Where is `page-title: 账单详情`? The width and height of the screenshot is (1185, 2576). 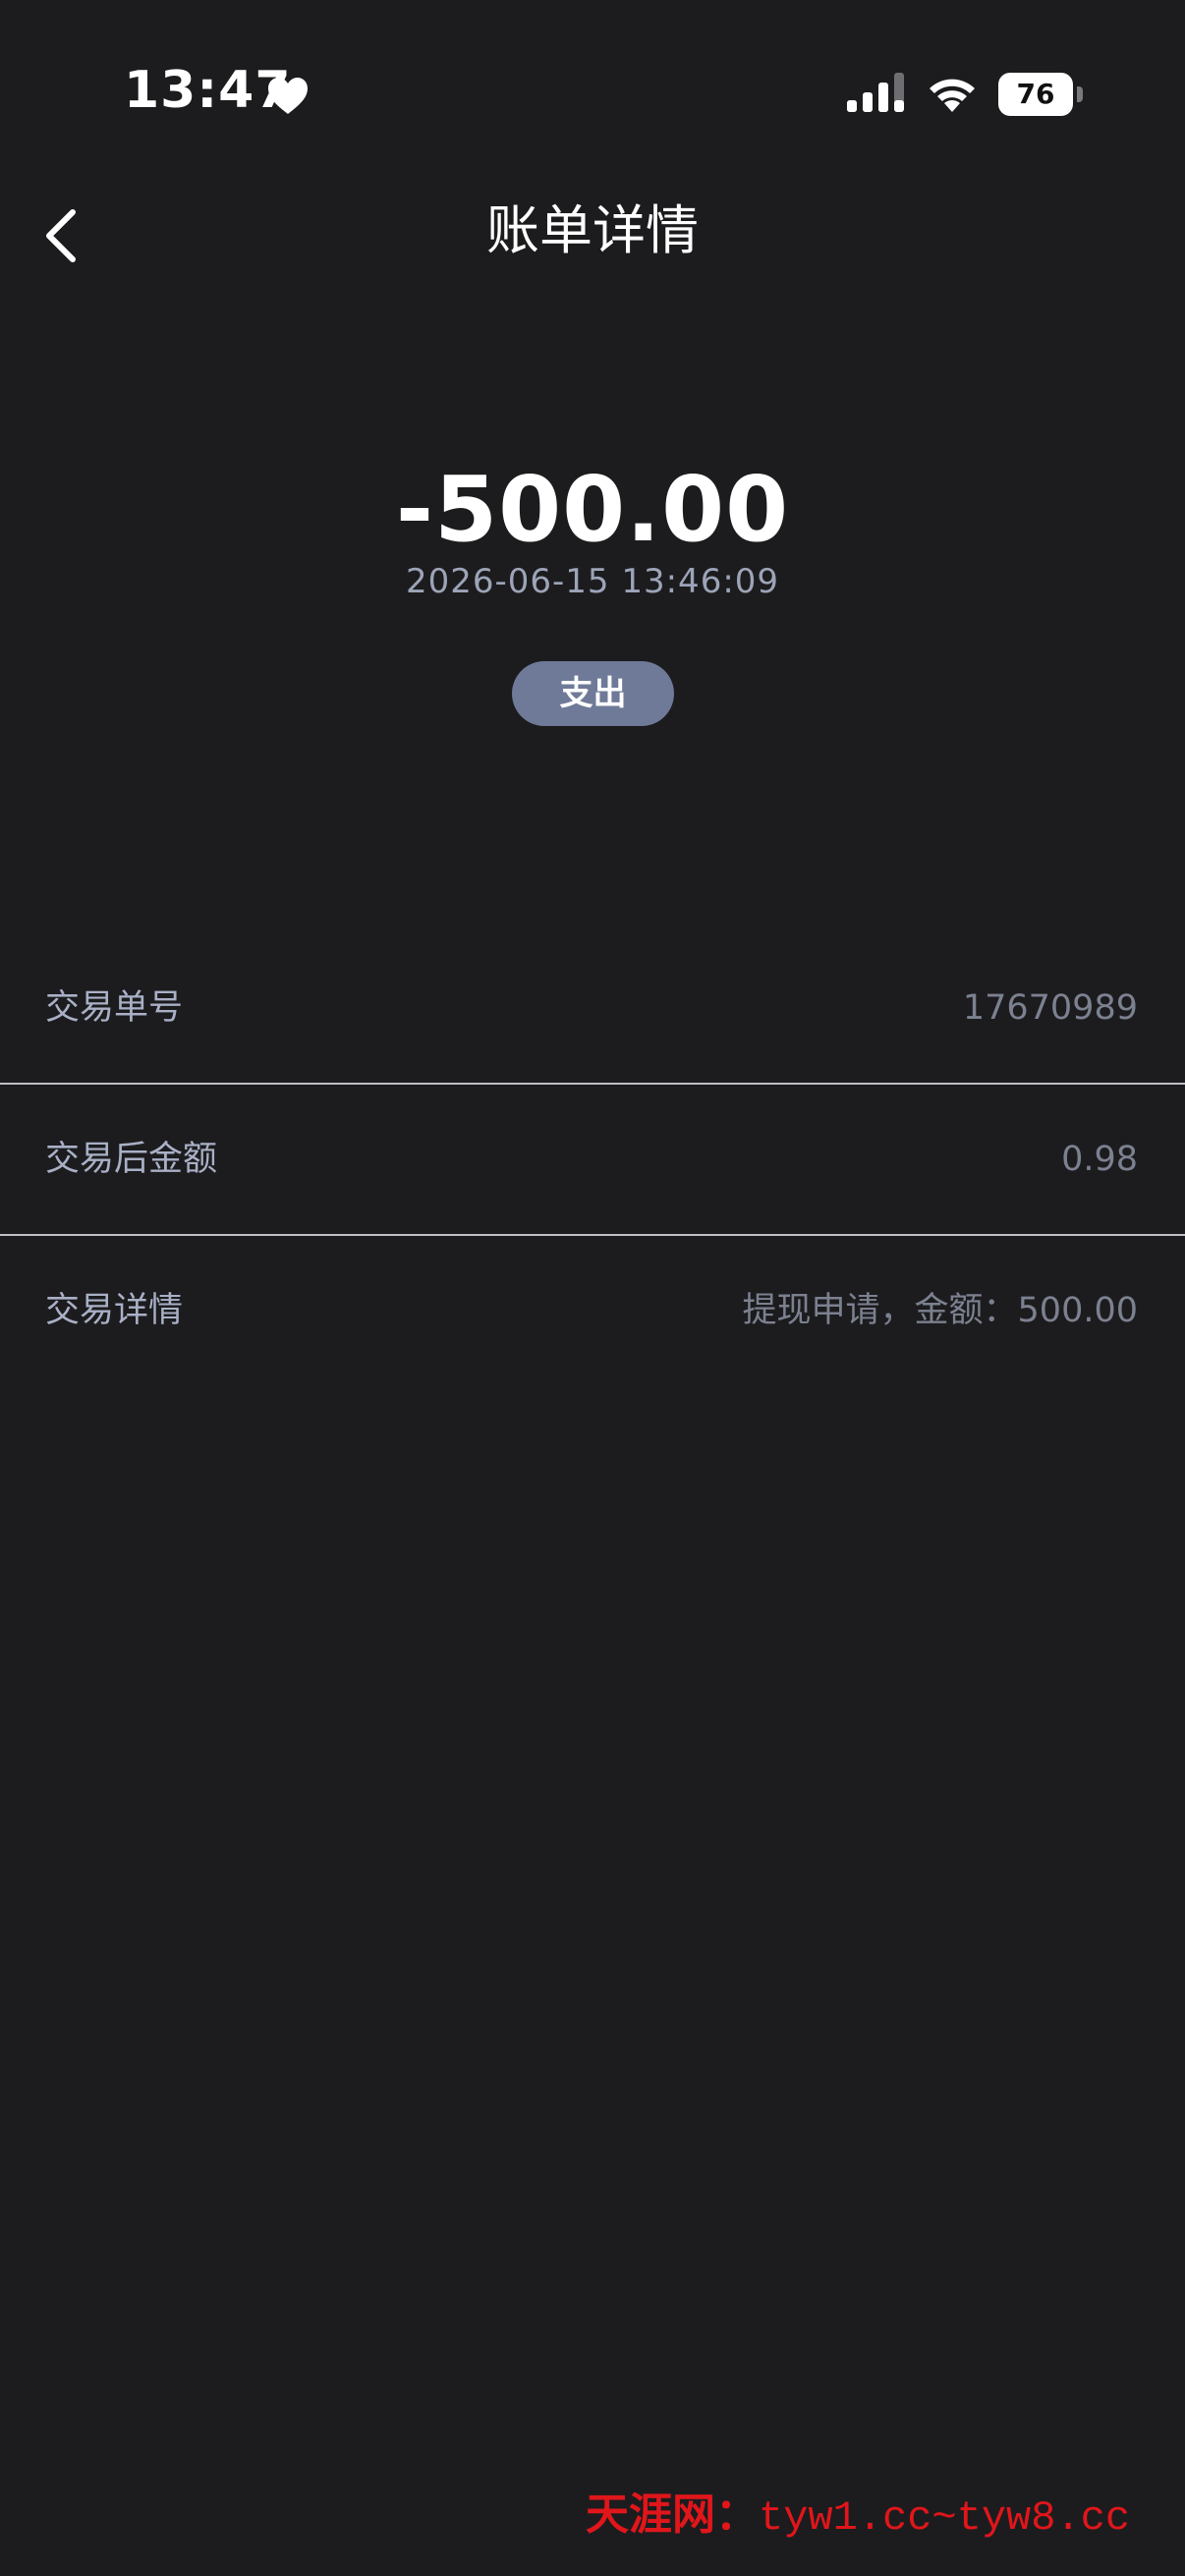
page-title: 账单详情 is located at coordinates (592, 230).